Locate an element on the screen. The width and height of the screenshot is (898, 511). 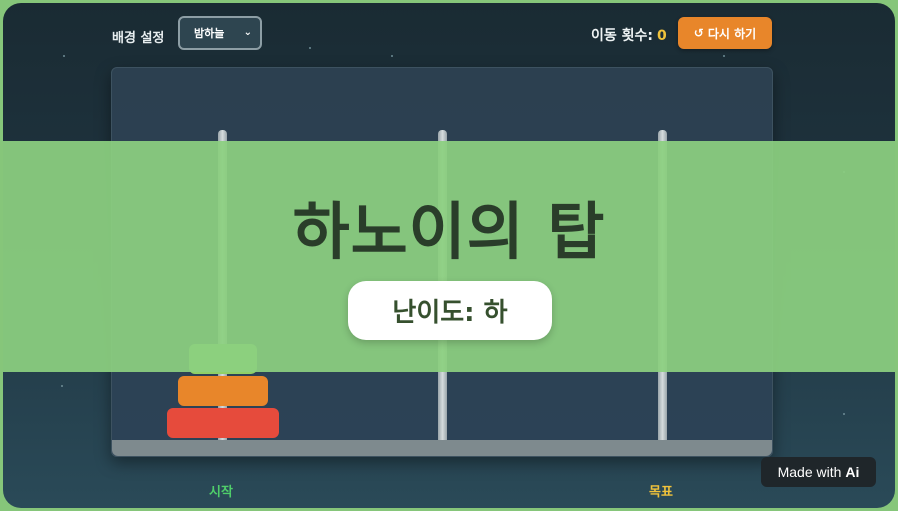
move-counter: 이동 횟수: 0 is located at coordinates (629, 35).